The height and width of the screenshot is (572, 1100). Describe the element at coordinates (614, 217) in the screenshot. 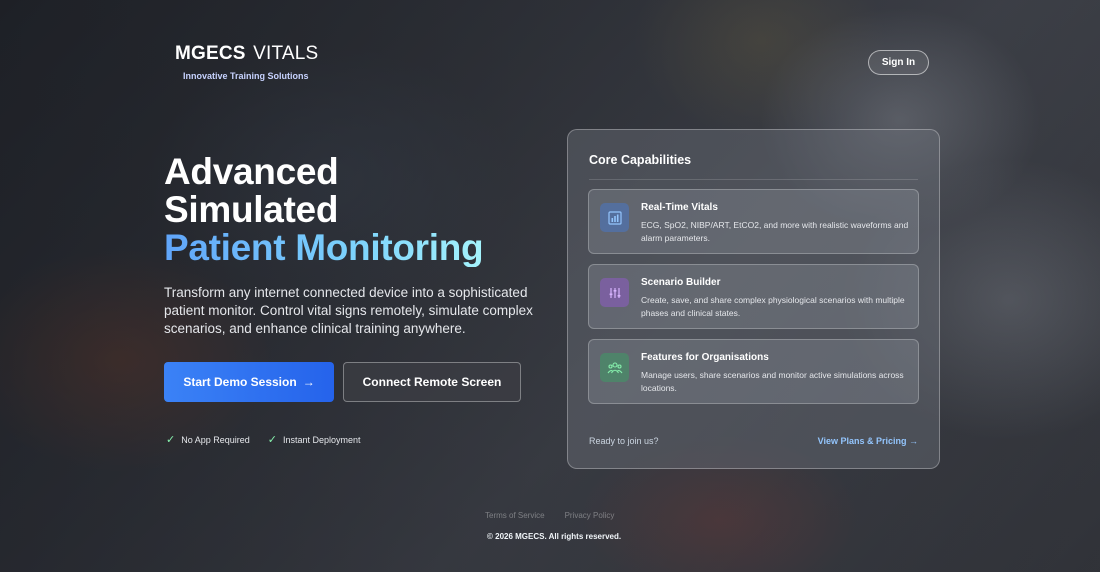

I see `bar-chart-icon` at that location.